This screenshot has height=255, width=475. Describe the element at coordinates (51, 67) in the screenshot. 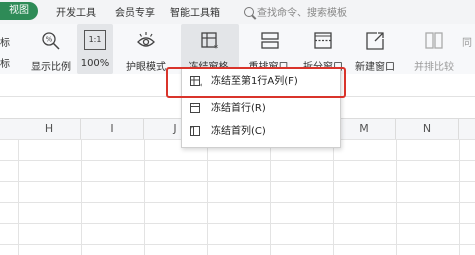

I see `display-ratio-label: 显示比例` at that location.